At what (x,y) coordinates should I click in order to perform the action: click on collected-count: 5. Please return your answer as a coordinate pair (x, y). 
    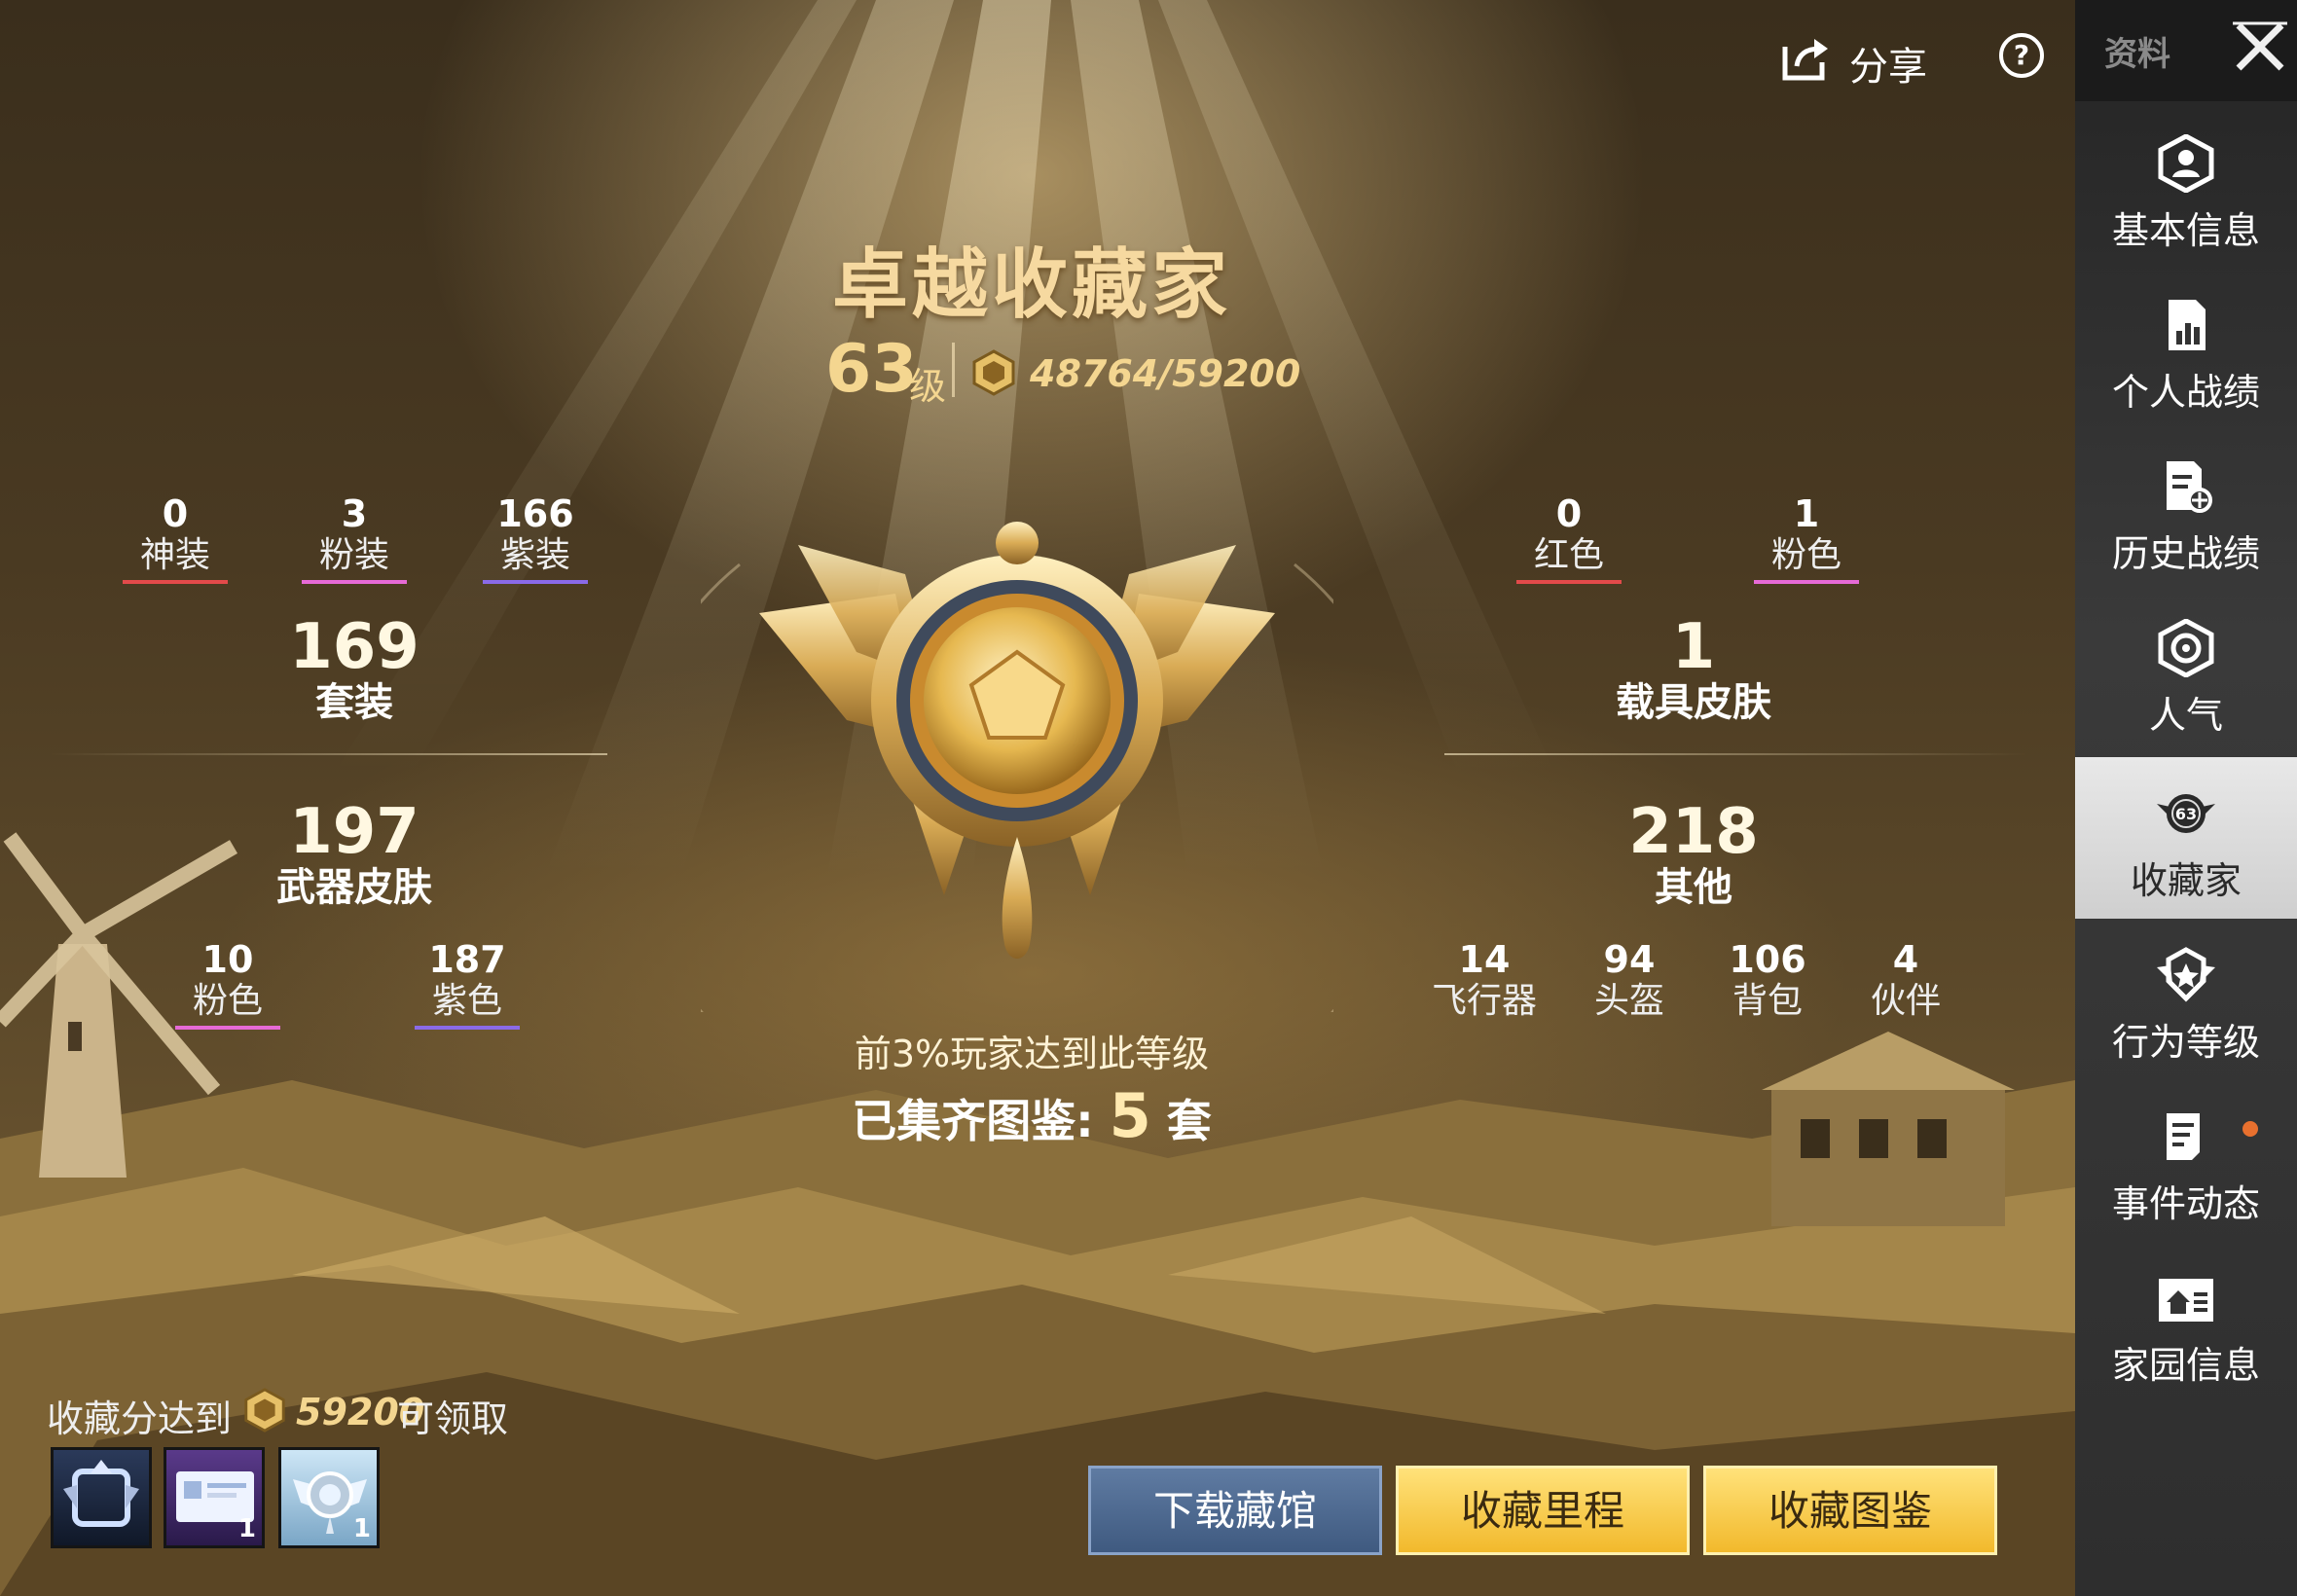
    Looking at the image, I should click on (1130, 1115).